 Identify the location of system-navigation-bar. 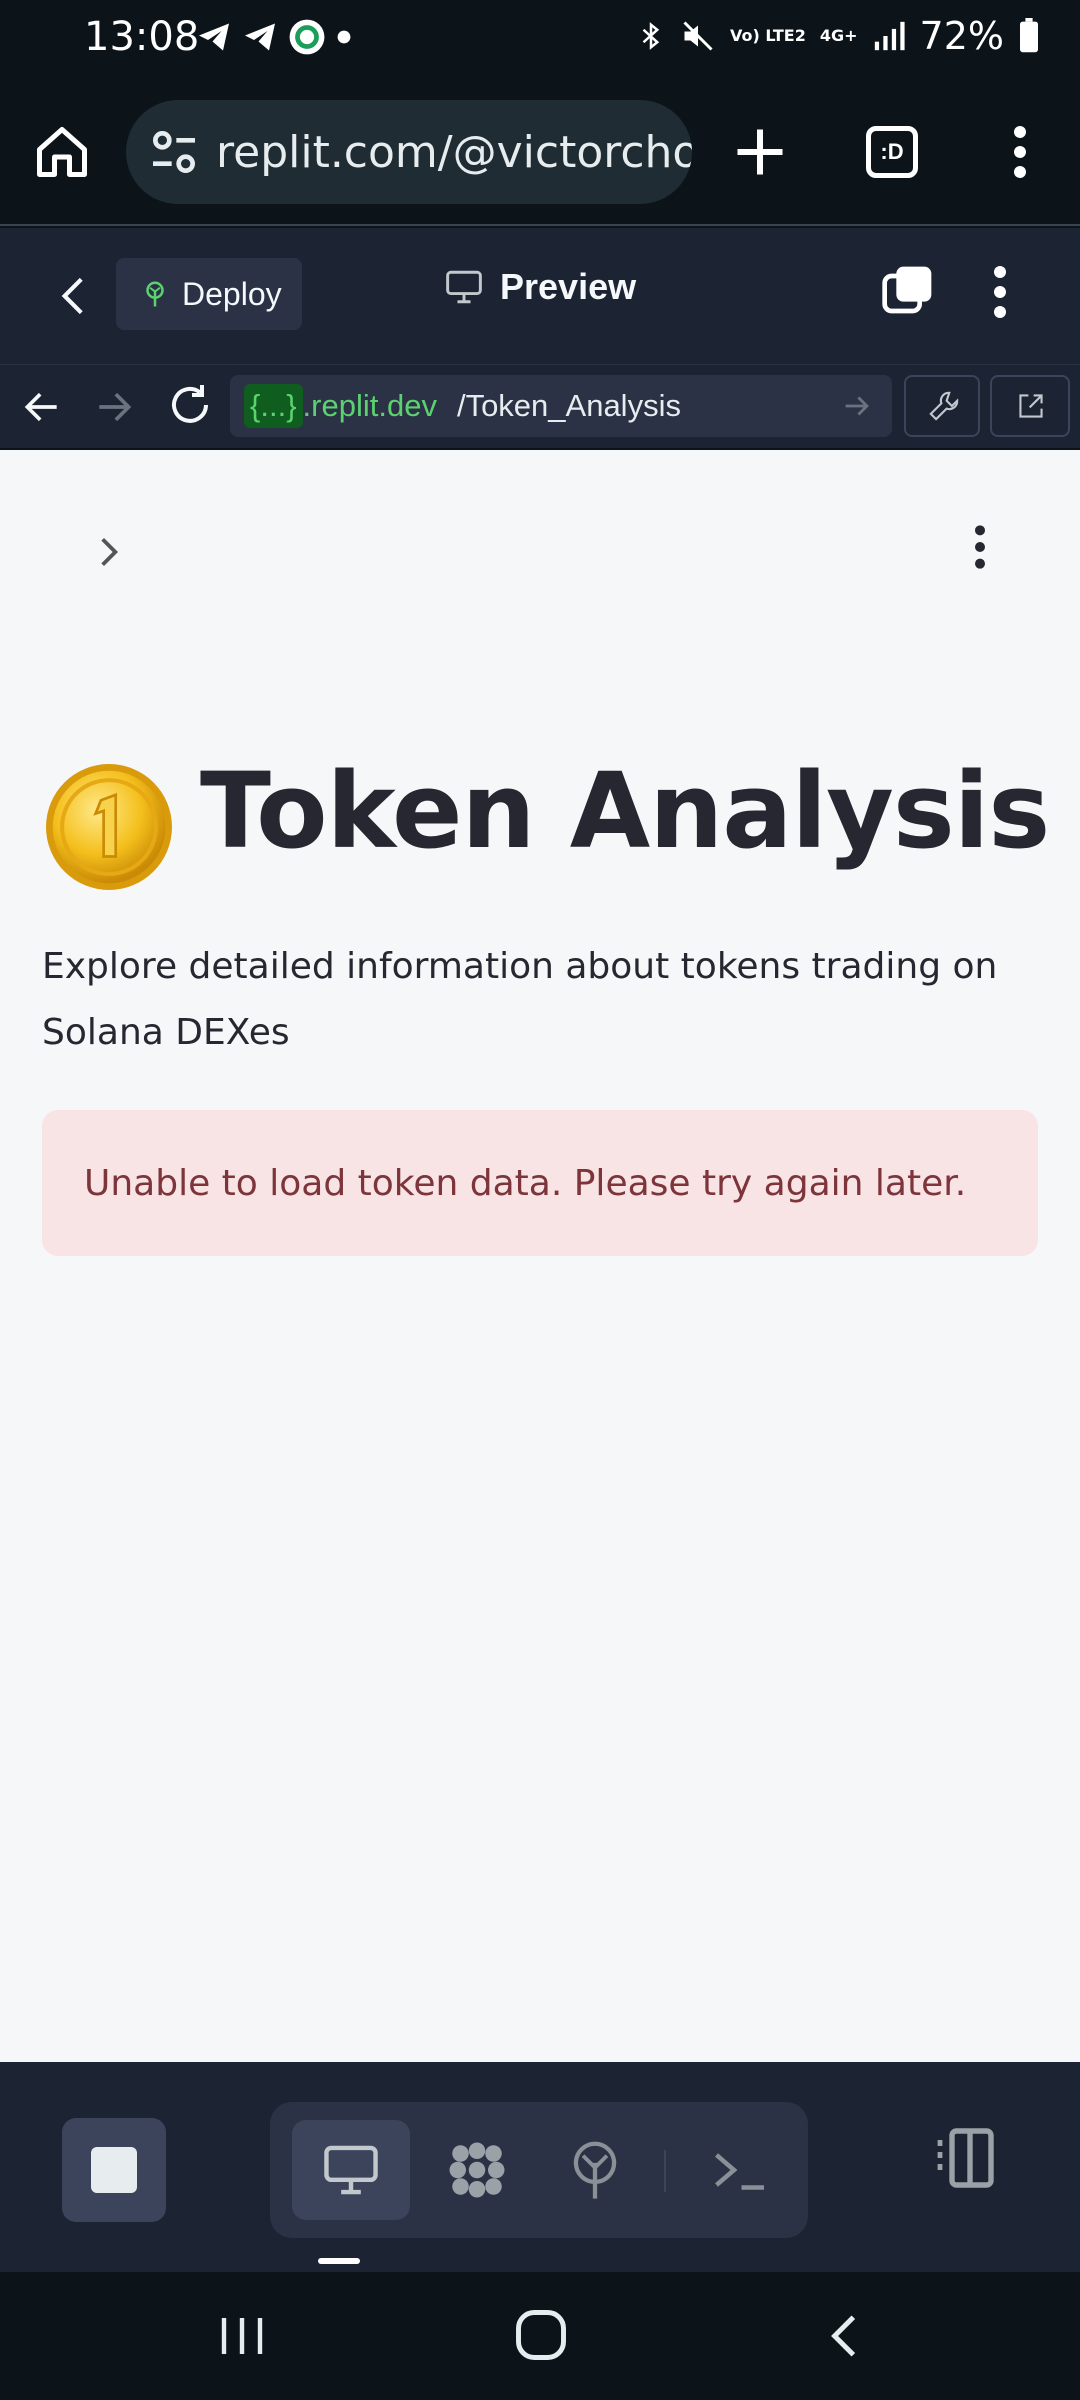
(540, 2336).